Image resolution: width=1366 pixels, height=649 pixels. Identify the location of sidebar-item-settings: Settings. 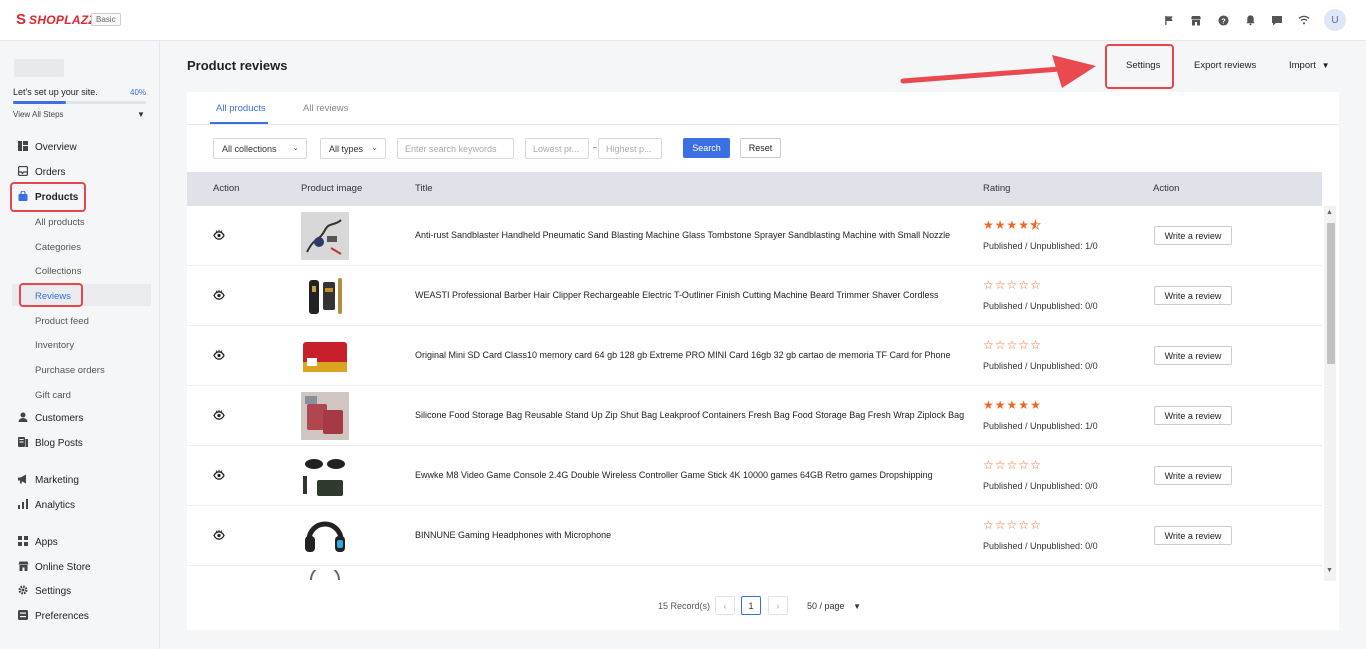
(79, 591).